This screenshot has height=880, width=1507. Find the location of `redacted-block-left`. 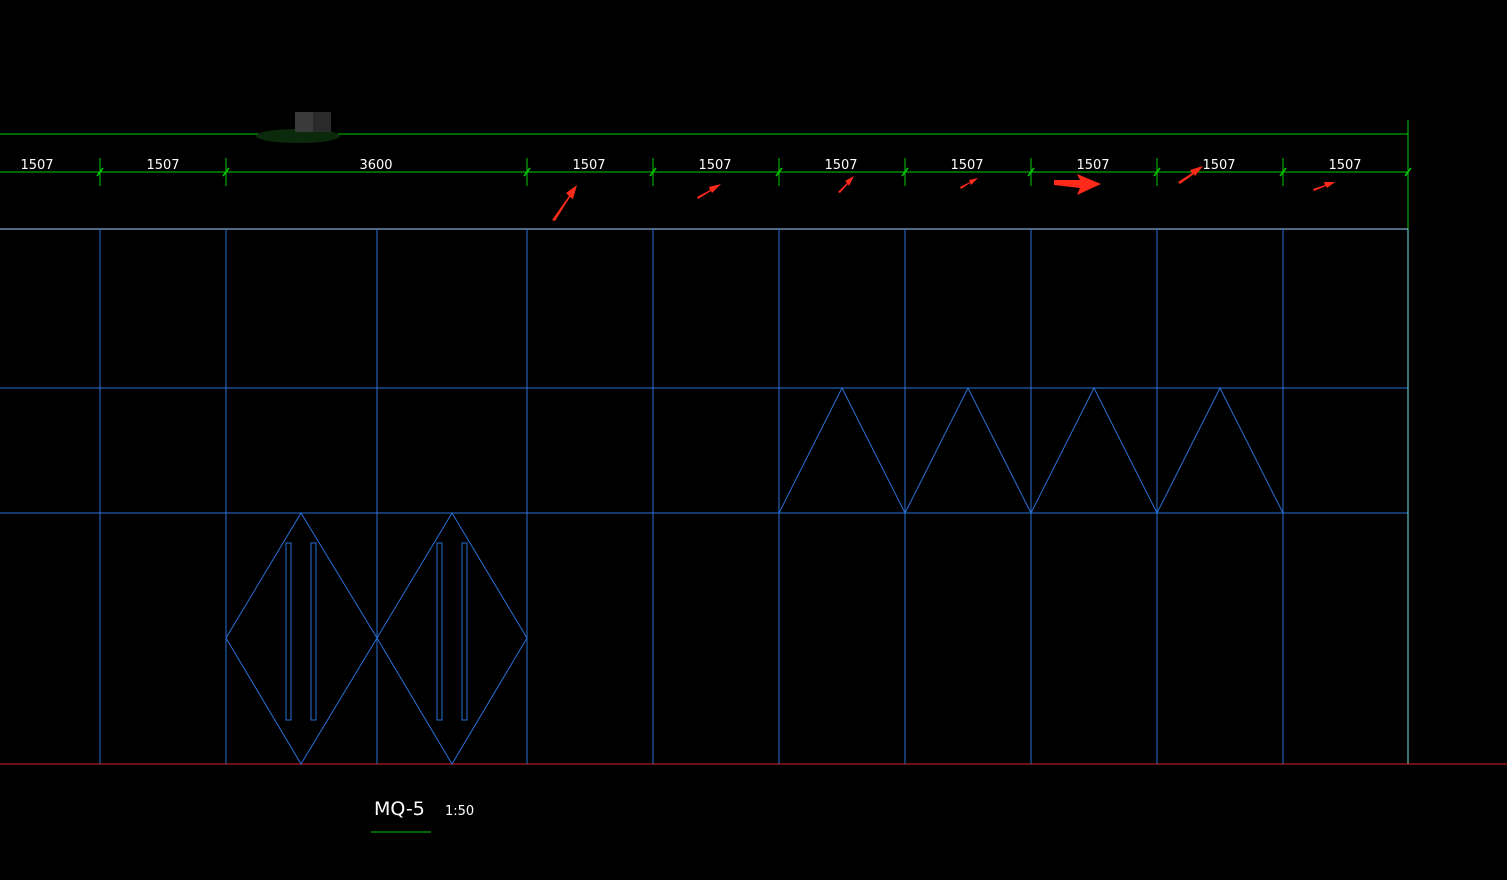

redacted-block-left is located at coordinates (304, 122).